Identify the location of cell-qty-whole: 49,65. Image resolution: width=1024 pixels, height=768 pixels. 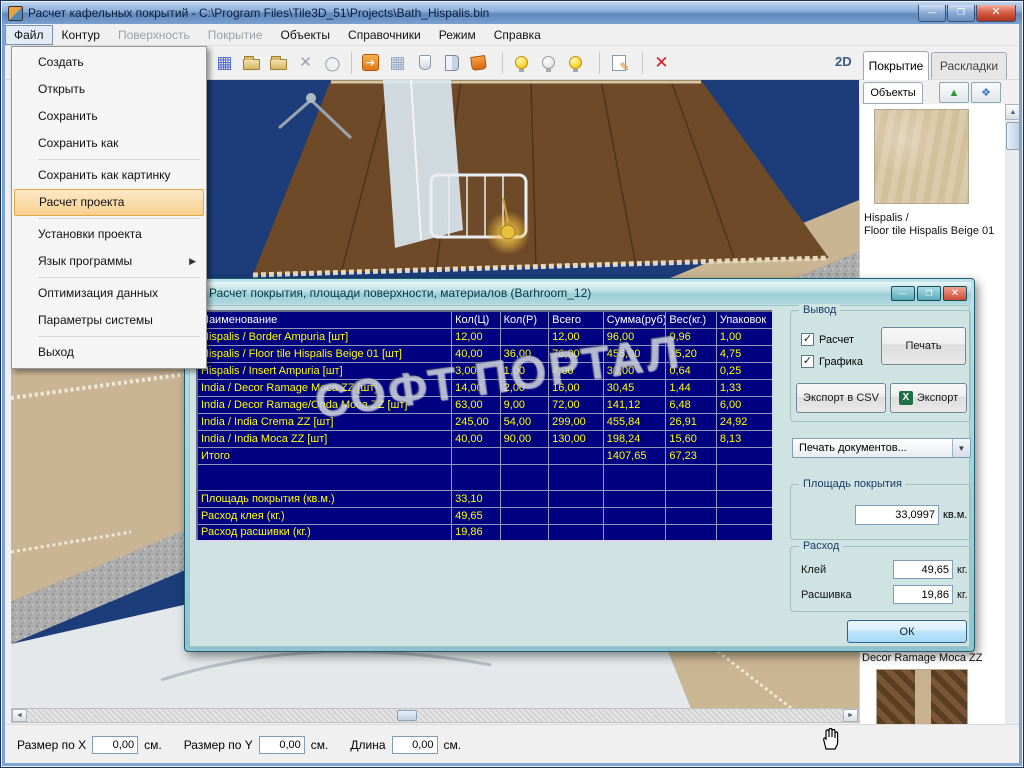
(476, 515).